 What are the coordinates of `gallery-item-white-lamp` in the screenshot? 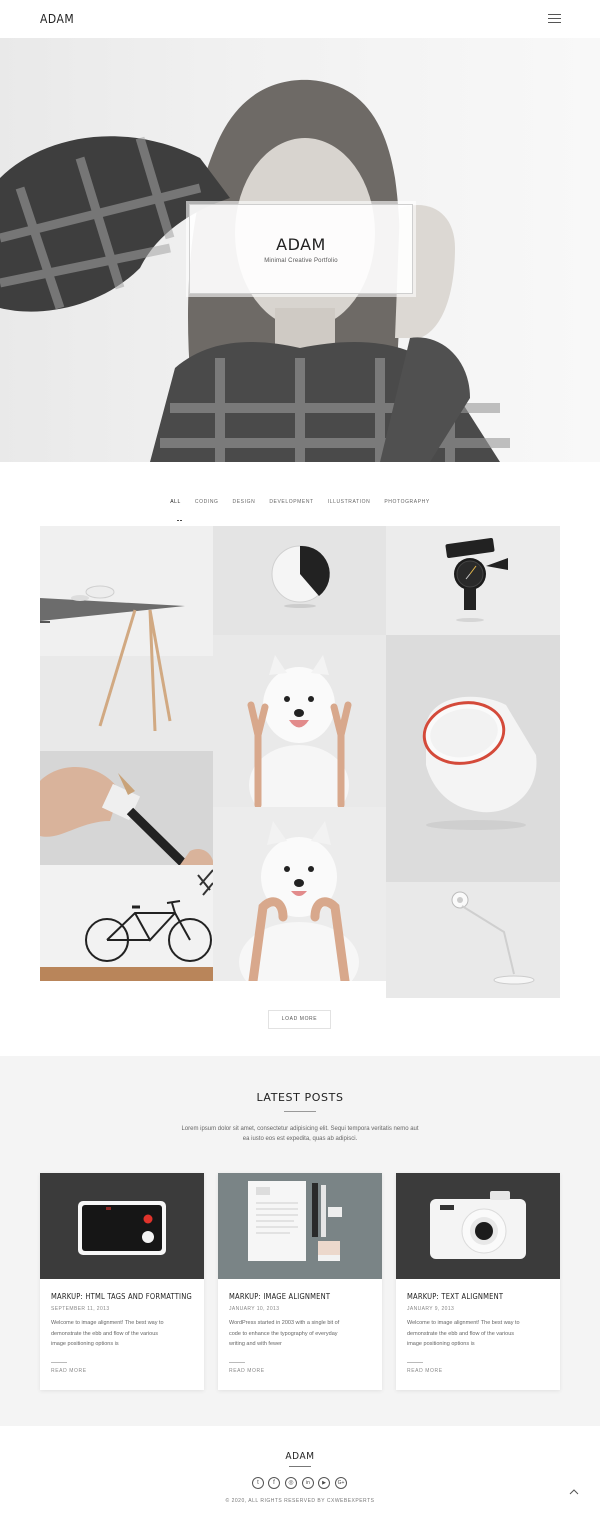 It's located at (473, 758).